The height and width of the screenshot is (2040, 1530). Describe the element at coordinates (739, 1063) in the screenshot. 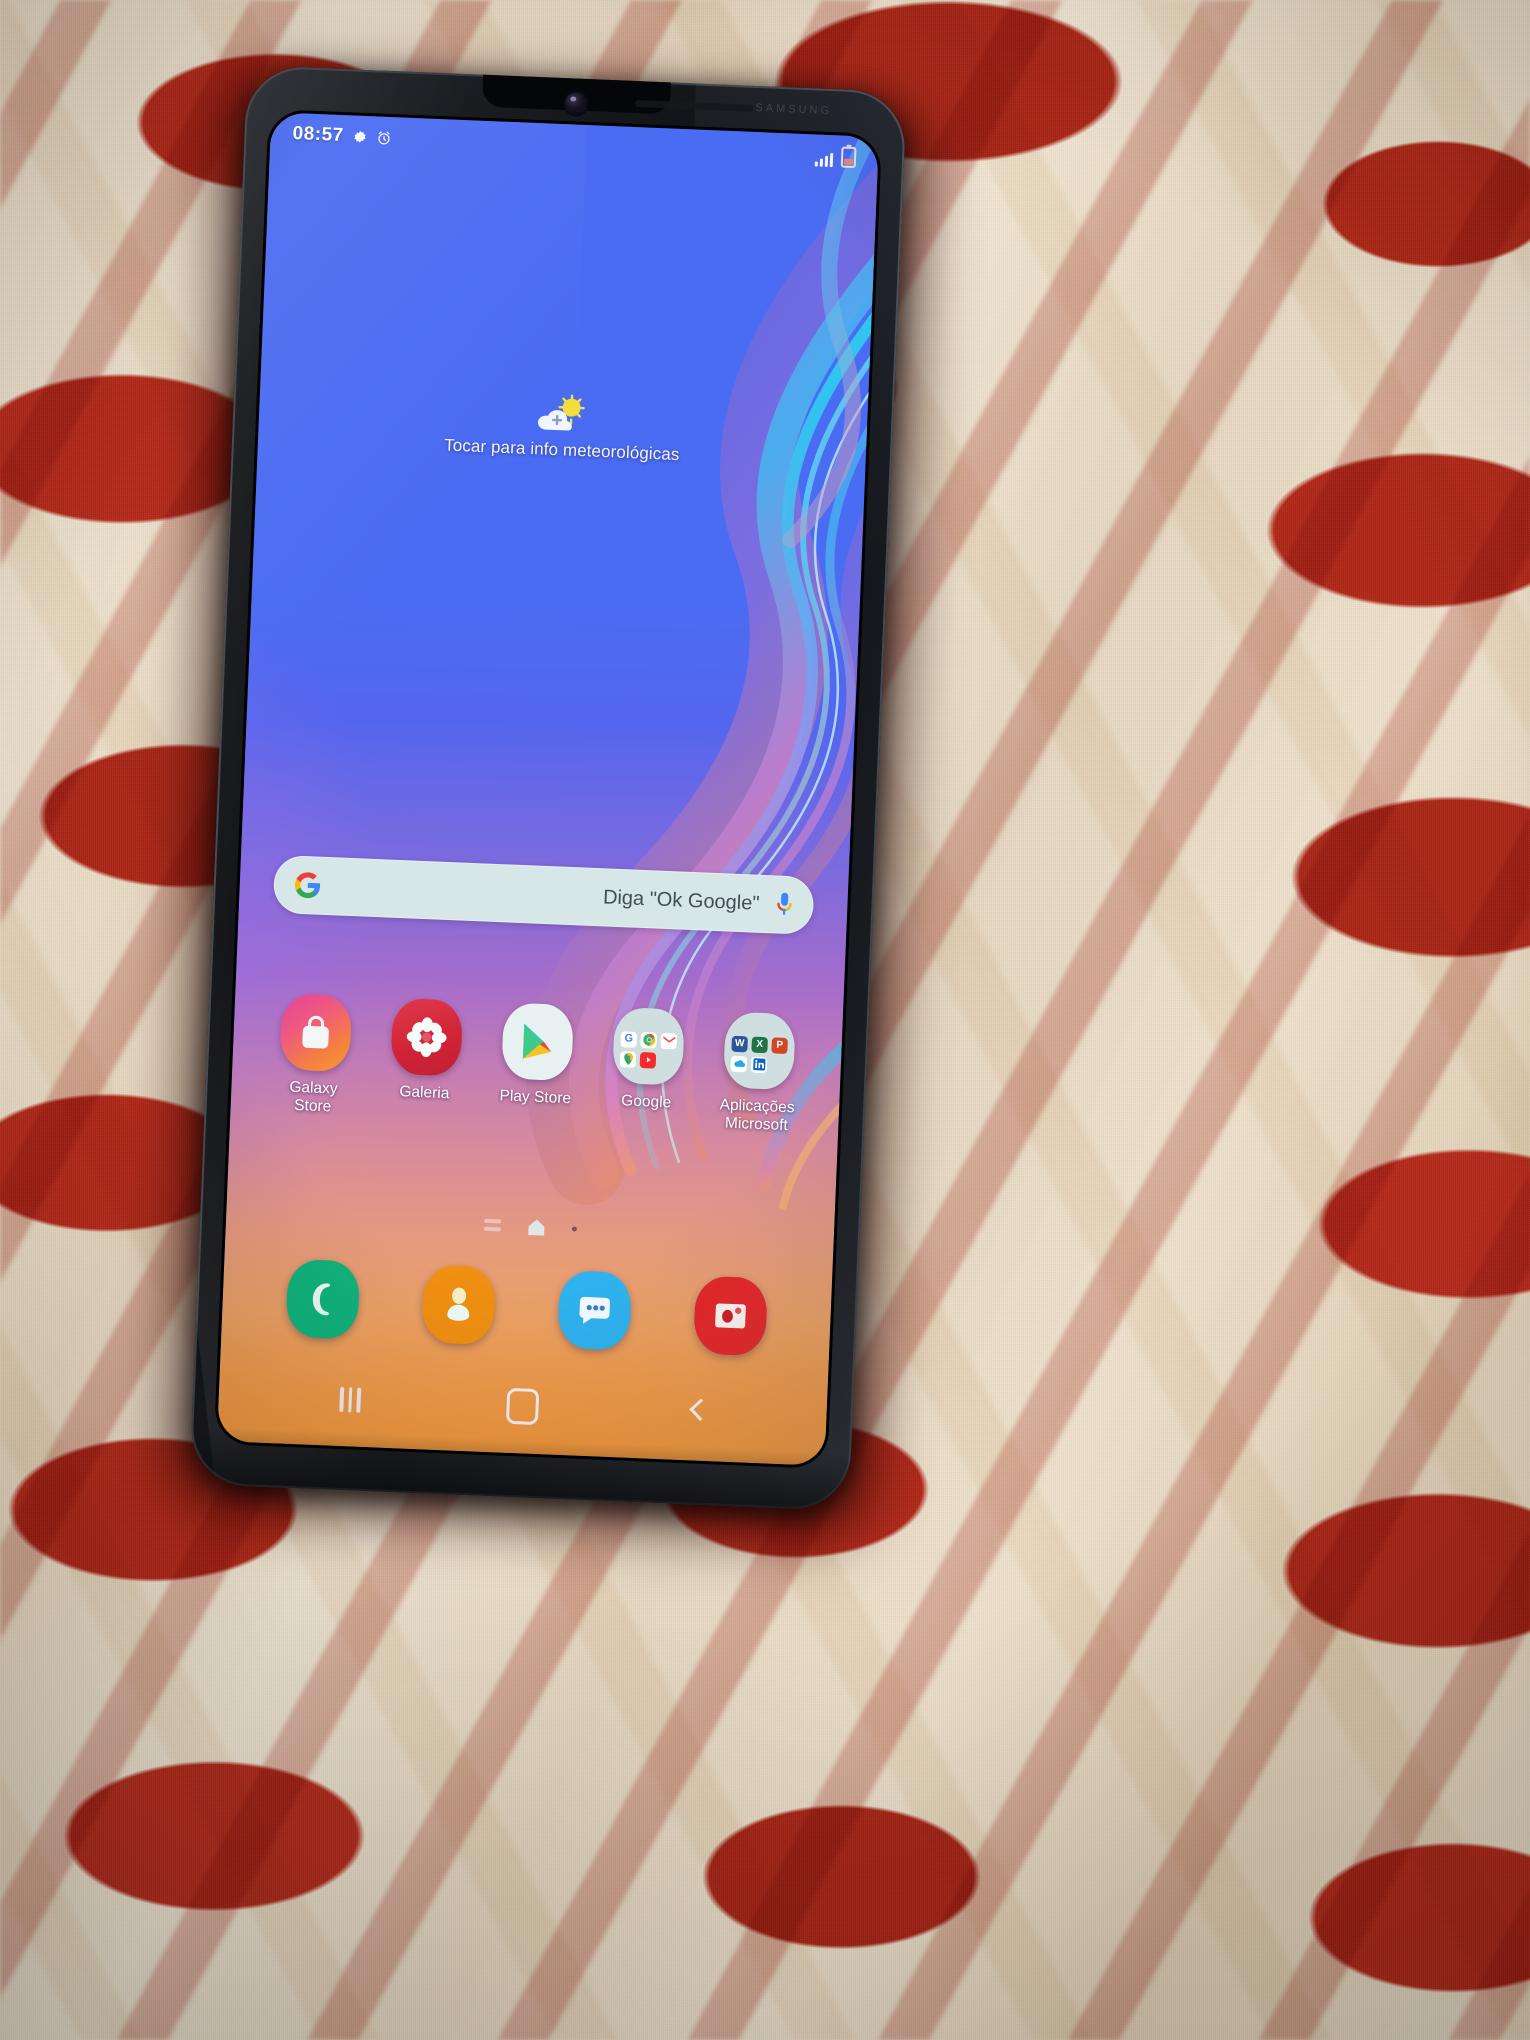

I see `onedrive-icon` at that location.